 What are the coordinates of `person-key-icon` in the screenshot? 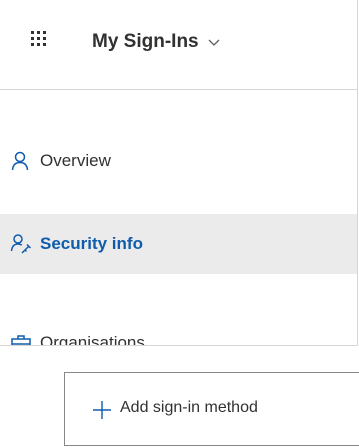 It's located at (21, 244).